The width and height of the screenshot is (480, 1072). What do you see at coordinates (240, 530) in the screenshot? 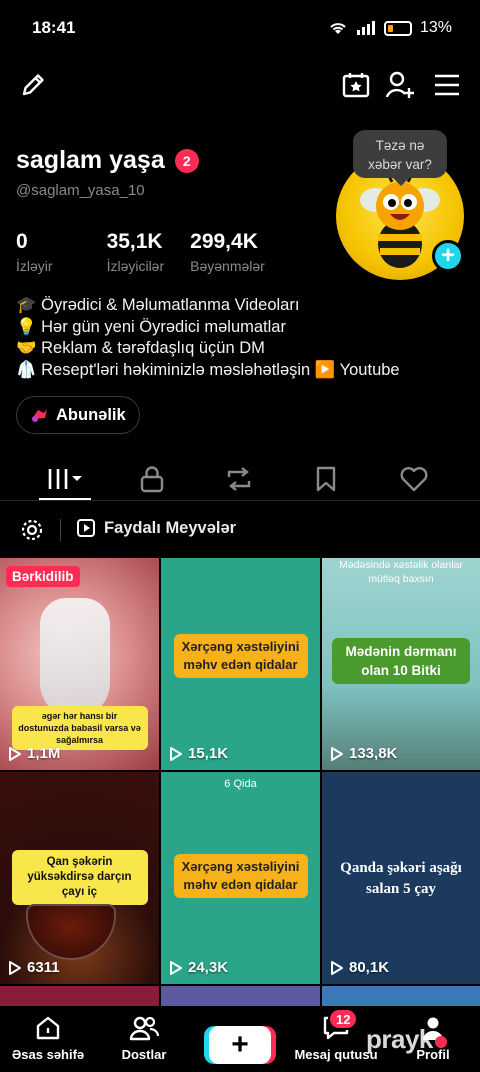
I see `playlist-row: Faydalı Meyvələr` at bounding box center [240, 530].